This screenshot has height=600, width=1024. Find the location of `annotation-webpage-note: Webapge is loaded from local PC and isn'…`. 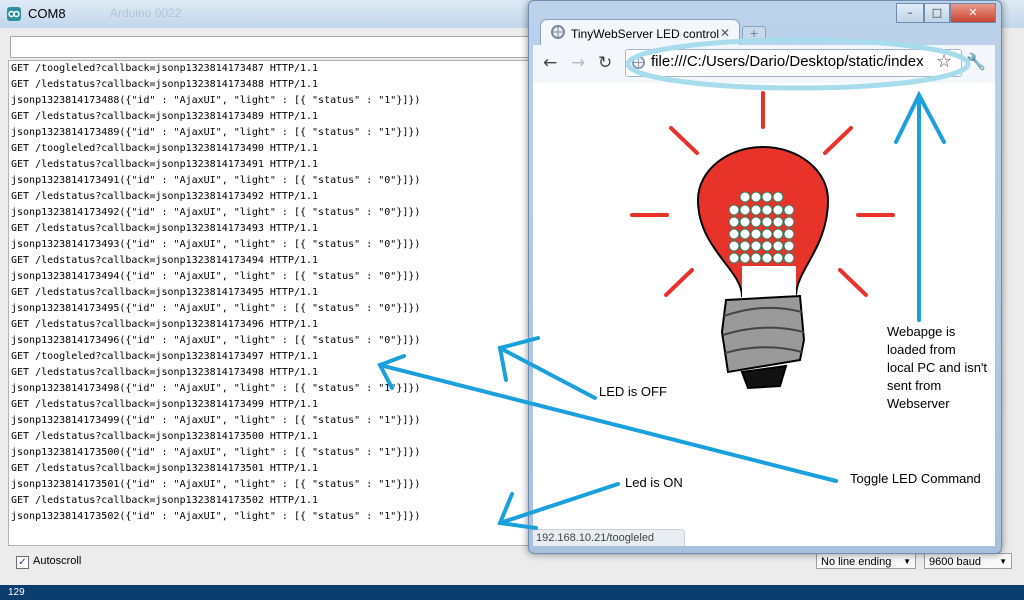

annotation-webpage-note: Webapge is loaded from local PC and isn'… is located at coordinates (937, 368).